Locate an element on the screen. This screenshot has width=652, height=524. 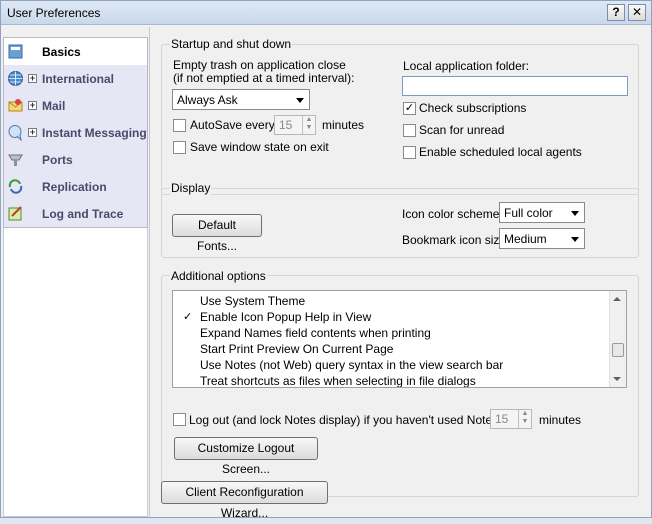
local-folder-input is located at coordinates (515, 86).